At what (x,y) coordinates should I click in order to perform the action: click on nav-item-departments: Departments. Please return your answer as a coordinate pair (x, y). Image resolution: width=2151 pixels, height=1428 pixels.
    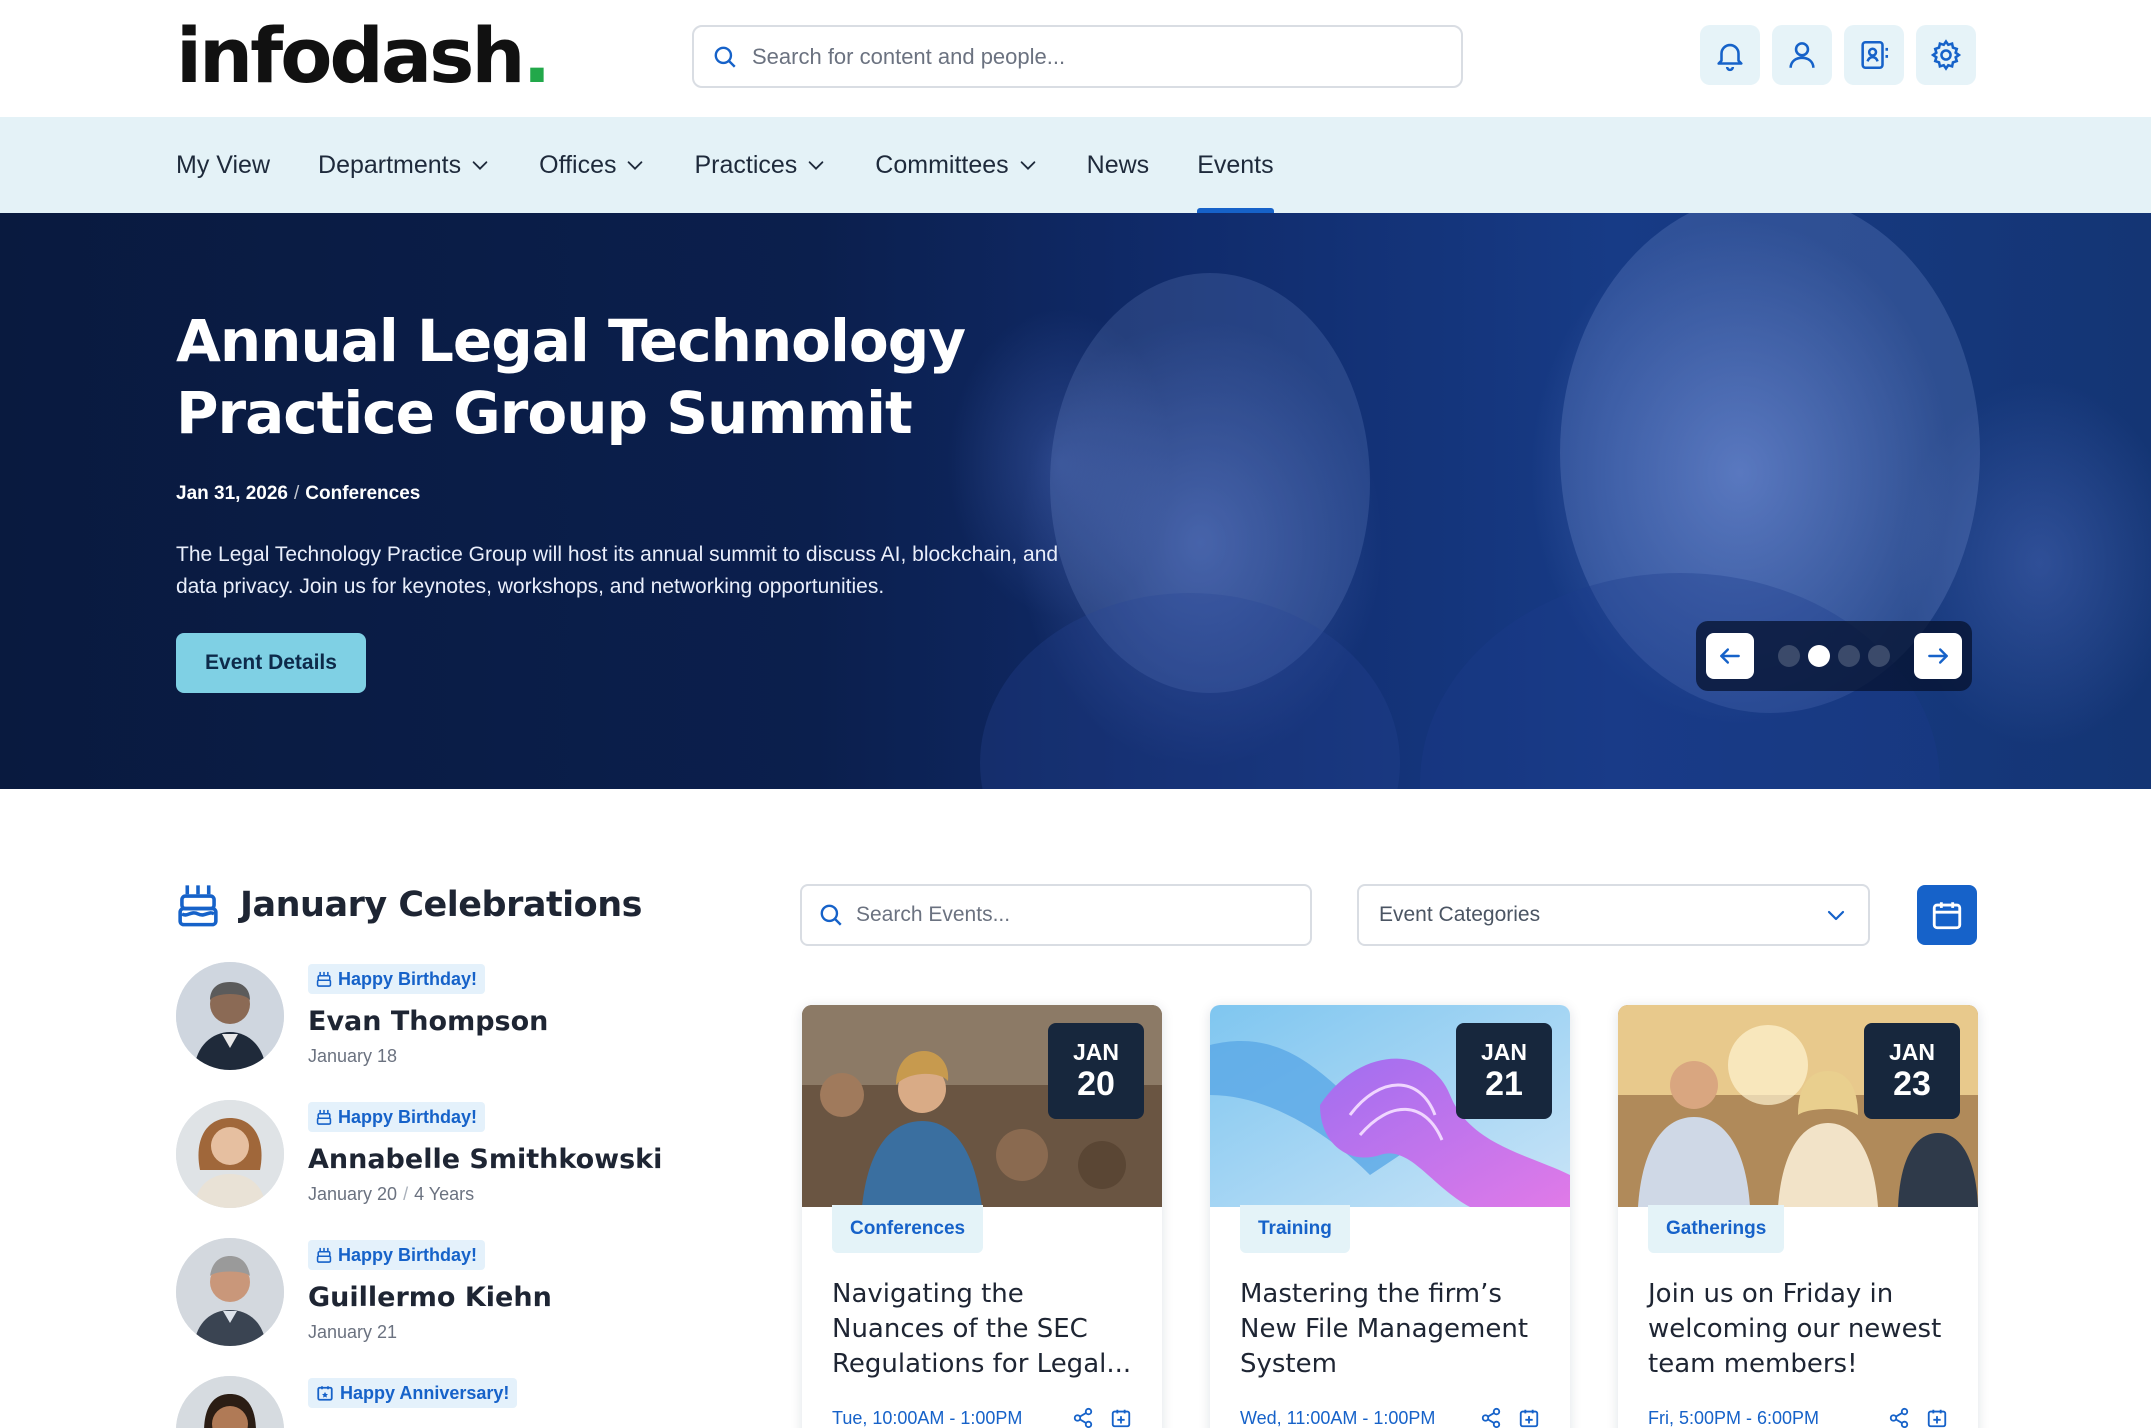
    Looking at the image, I should click on (404, 165).